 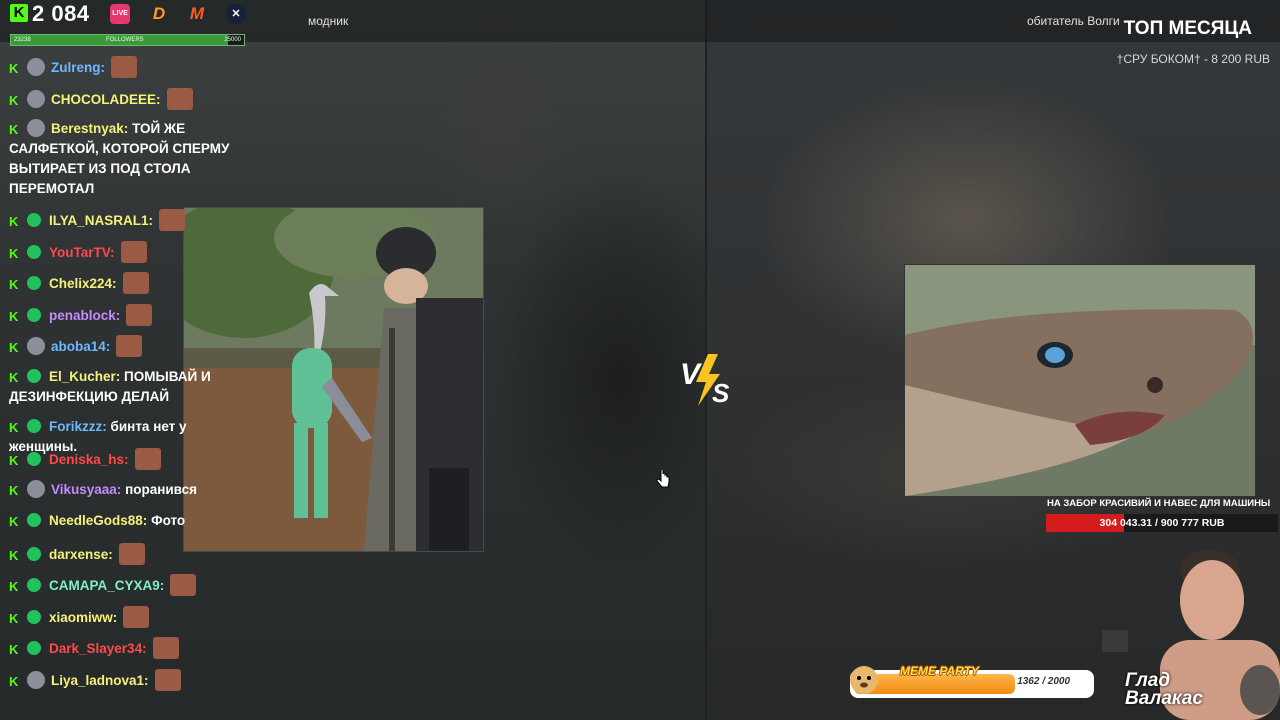 What do you see at coordinates (663, 479) in the screenshot?
I see `mouse-cursor-icon` at bounding box center [663, 479].